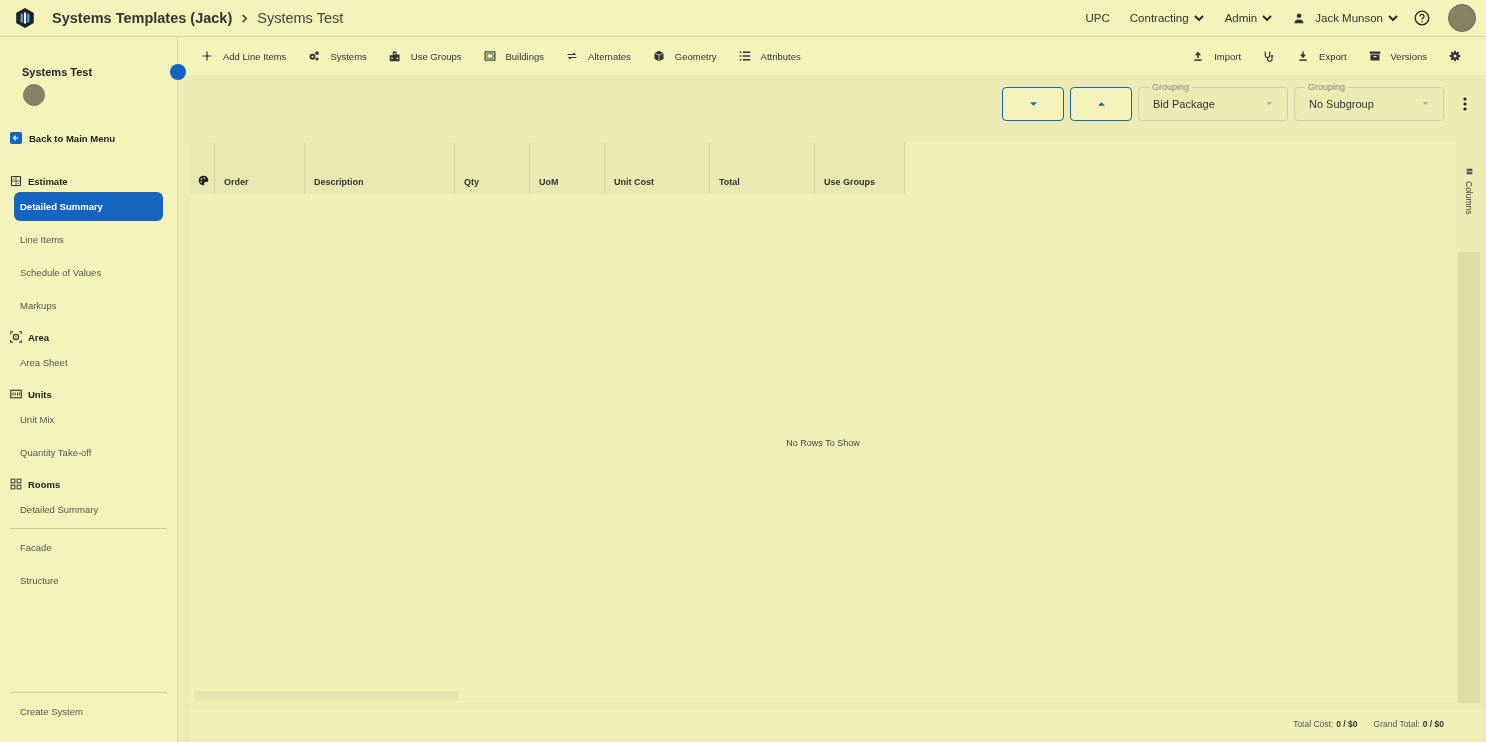  Describe the element at coordinates (549, 182) in the screenshot. I see `column-header: UoM` at that location.